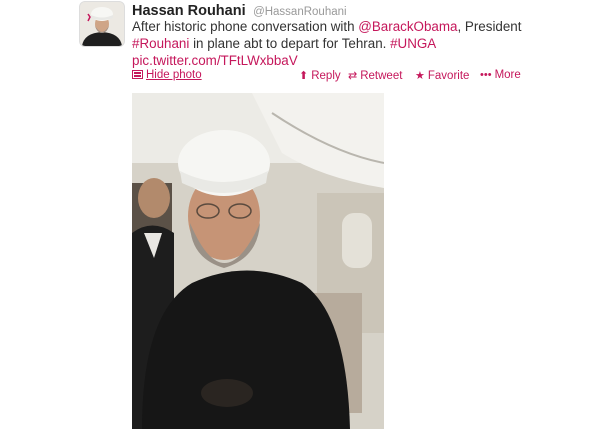  I want to click on favorite-button: ★ Favorite, so click(442, 75).